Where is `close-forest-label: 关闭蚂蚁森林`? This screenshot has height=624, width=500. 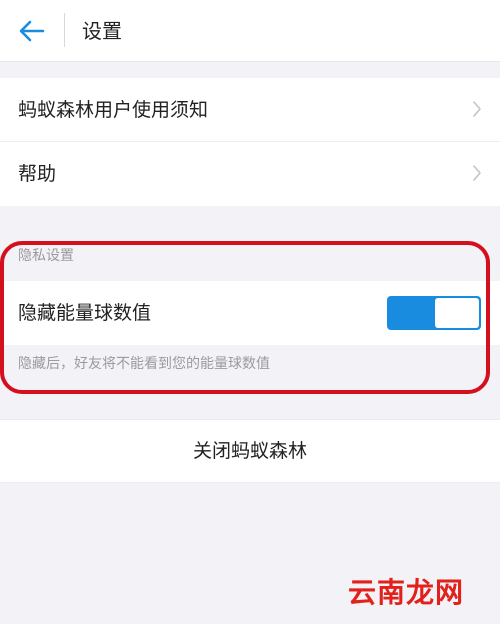
close-forest-label: 关闭蚂蚁森林 is located at coordinates (249, 451).